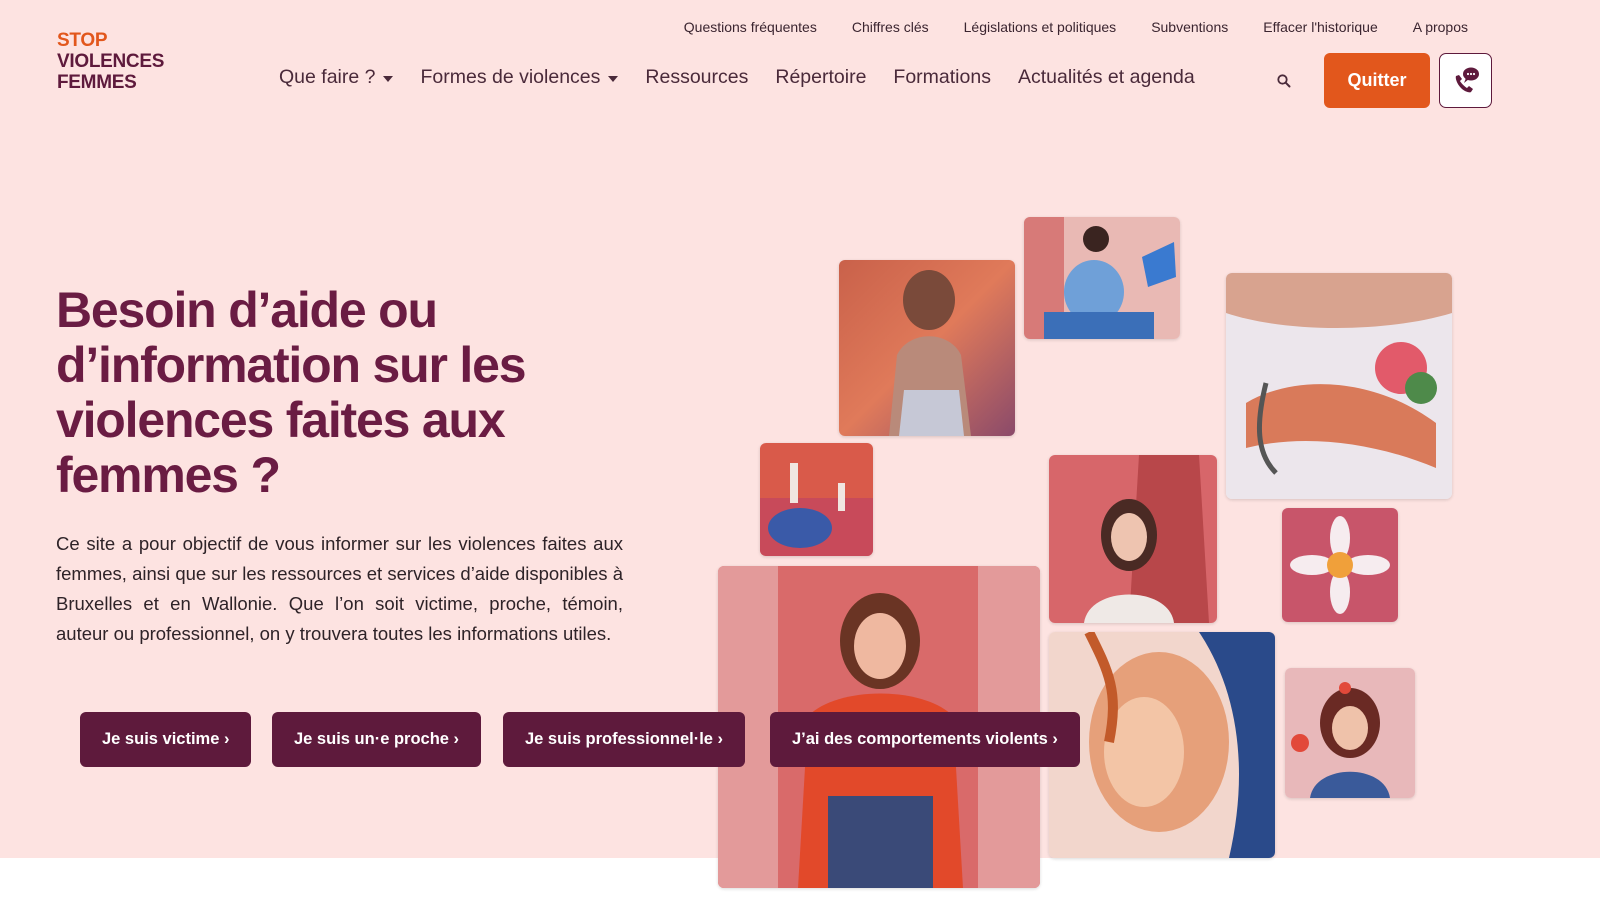  Describe the element at coordinates (1440, 27) in the screenshot. I see `link-about: A propos` at that location.